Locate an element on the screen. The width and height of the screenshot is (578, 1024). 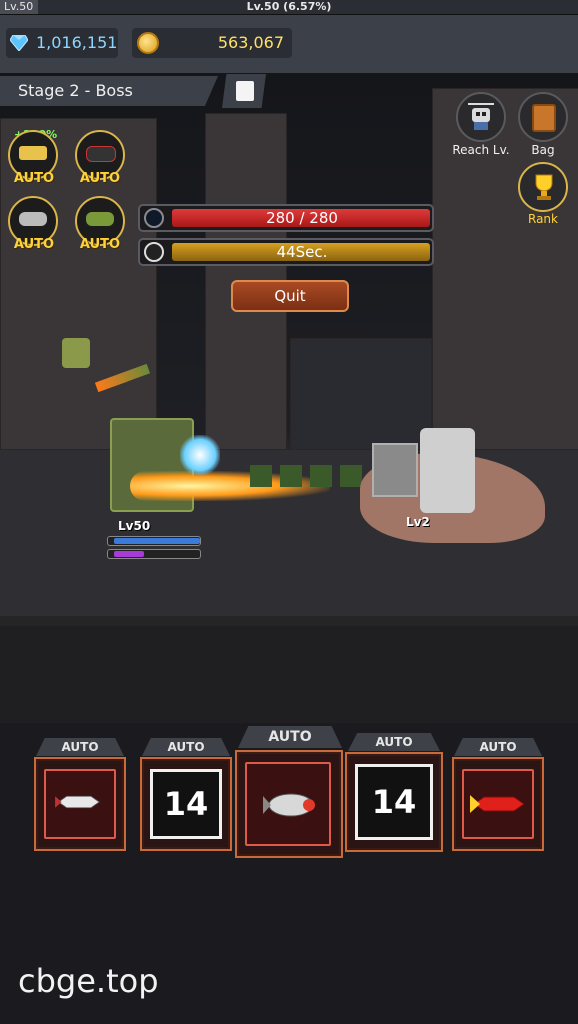
weapon-slot-4: 14 is located at coordinates (394, 802).